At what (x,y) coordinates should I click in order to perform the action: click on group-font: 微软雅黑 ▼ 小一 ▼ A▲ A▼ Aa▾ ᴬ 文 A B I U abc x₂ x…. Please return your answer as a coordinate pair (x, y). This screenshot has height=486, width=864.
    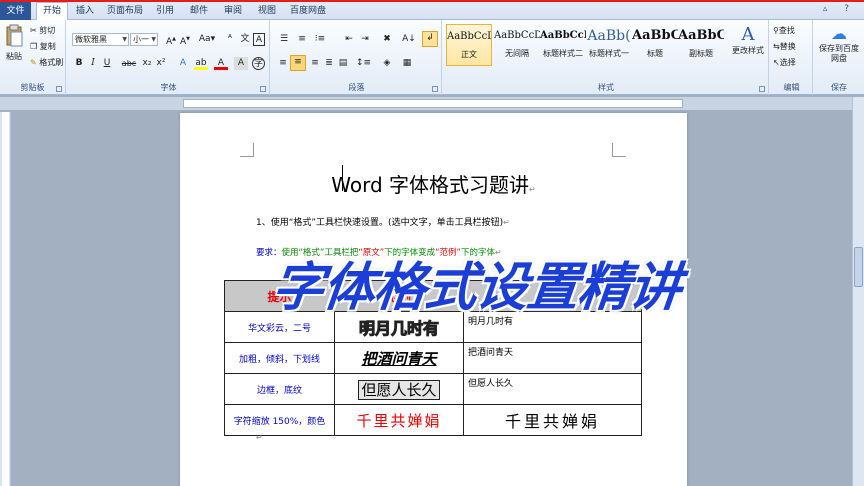
    Looking at the image, I should click on (169, 57).